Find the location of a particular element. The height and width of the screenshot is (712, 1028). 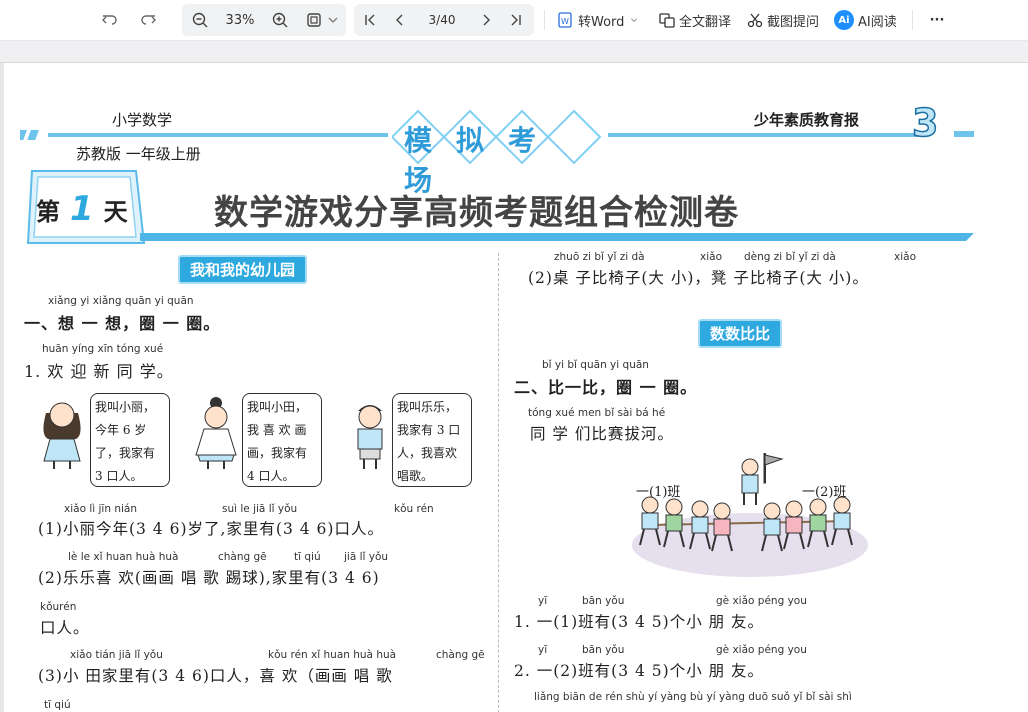

prev-page-button is located at coordinates (400, 20).